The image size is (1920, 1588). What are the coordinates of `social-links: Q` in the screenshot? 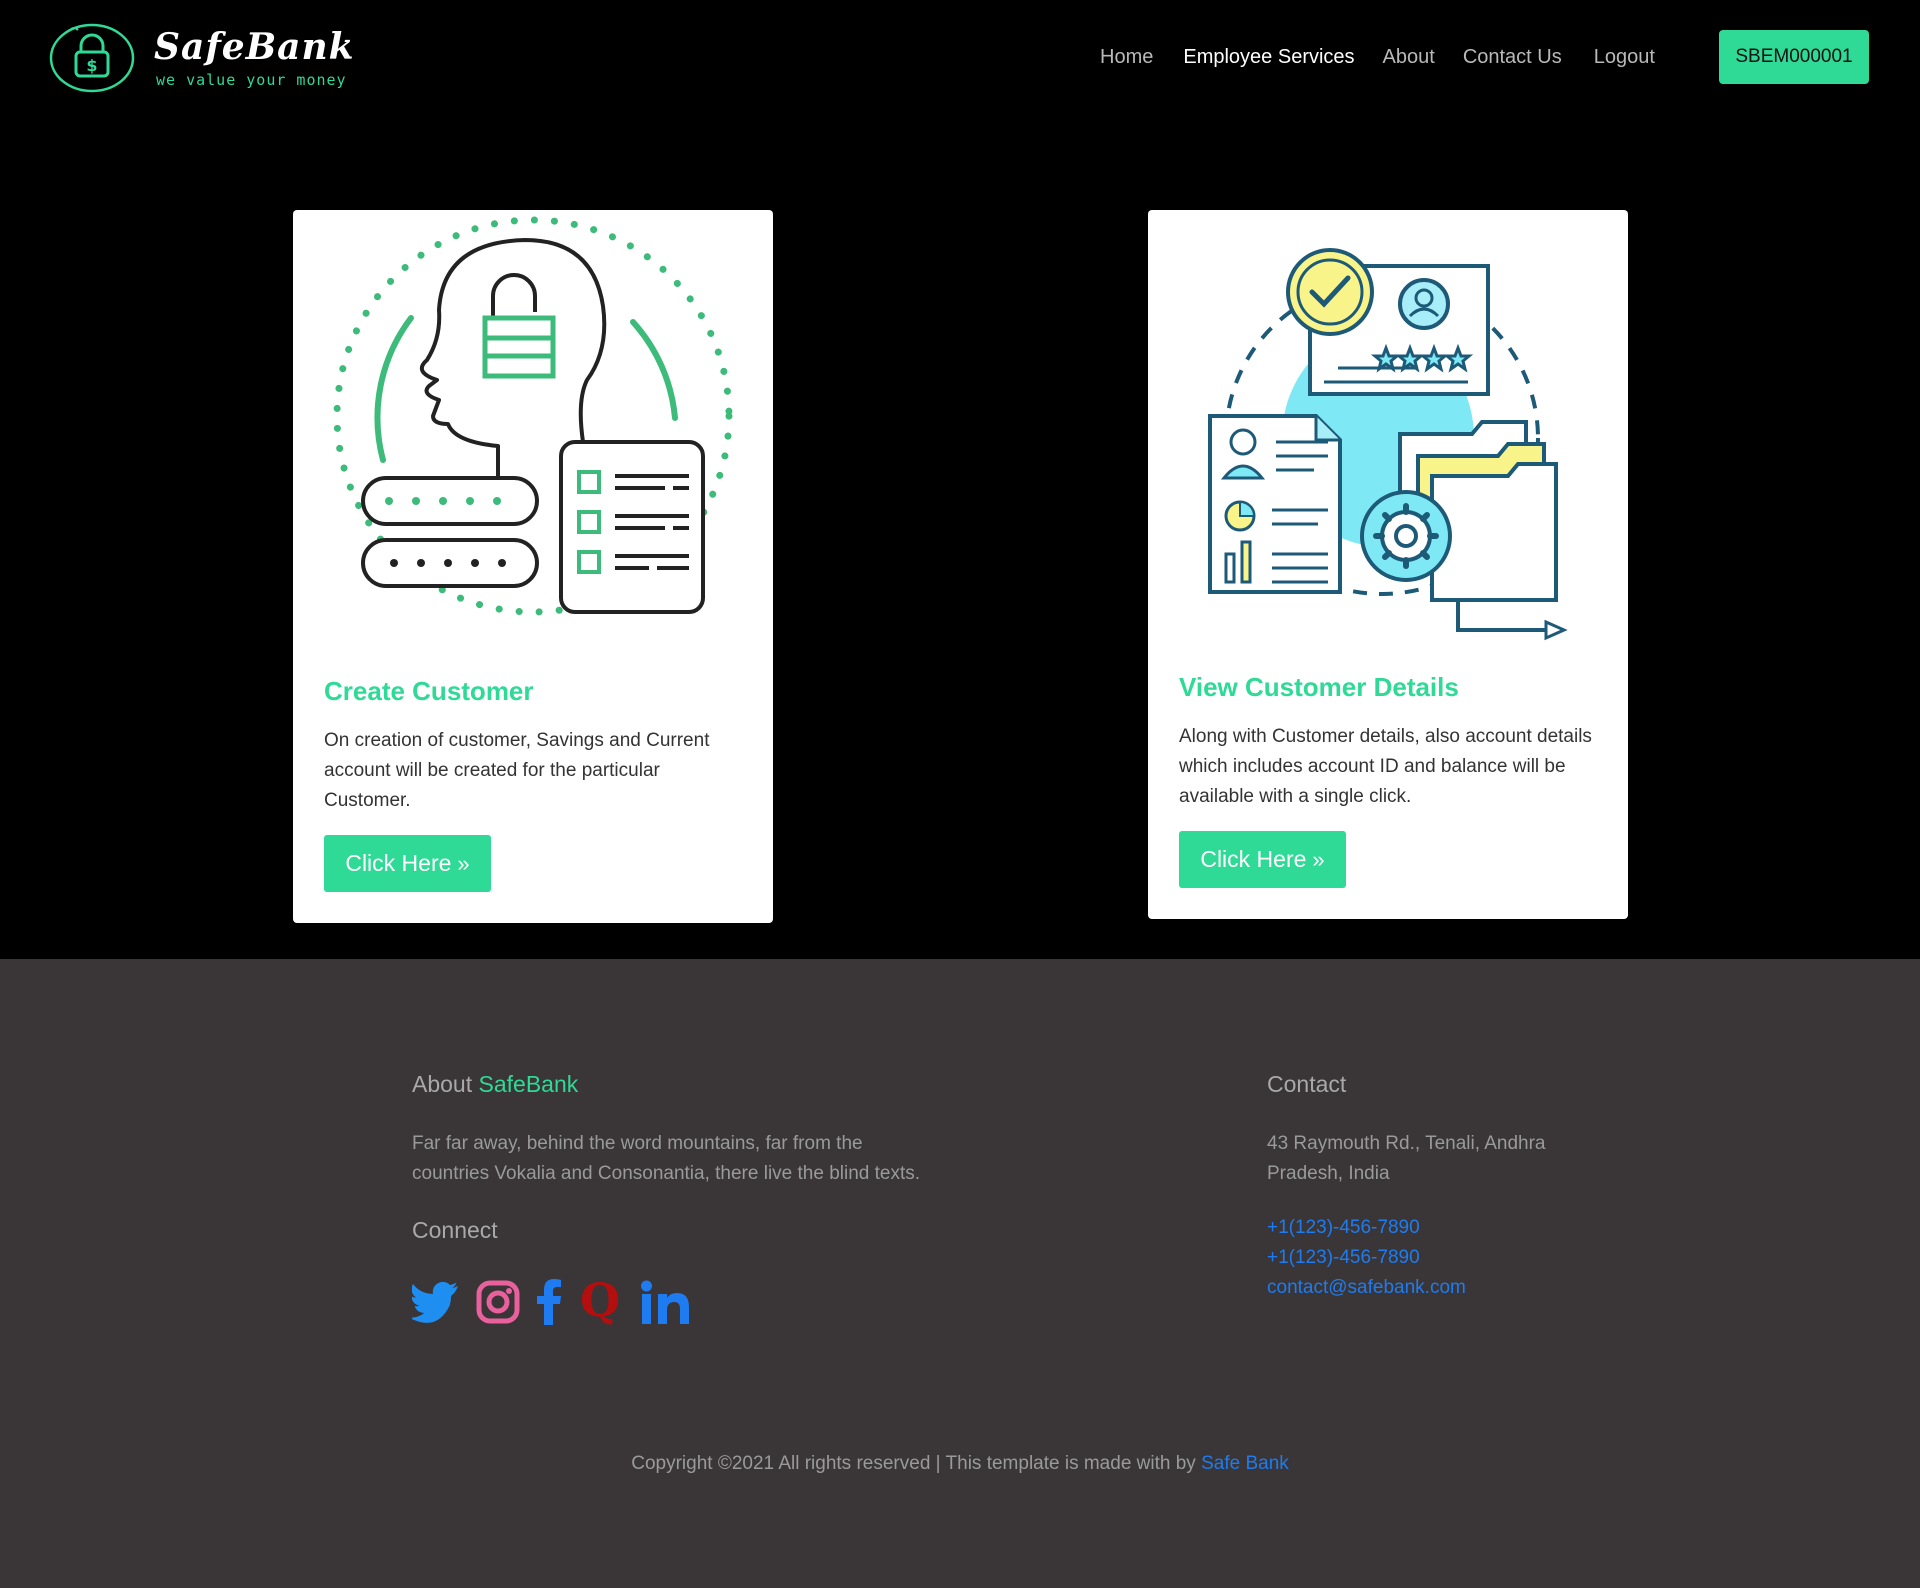 It's located at (672, 1302).